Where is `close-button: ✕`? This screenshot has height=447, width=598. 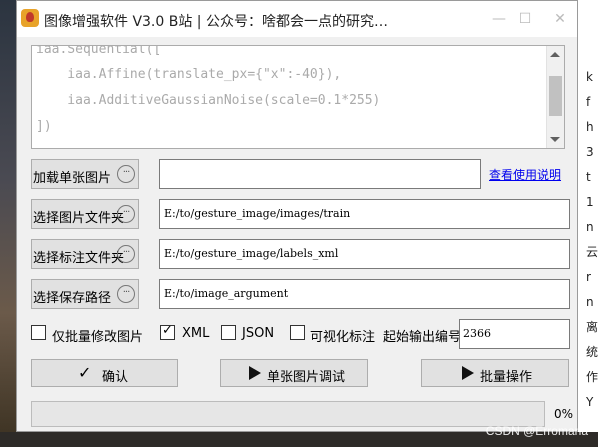 close-button: ✕ is located at coordinates (560, 19).